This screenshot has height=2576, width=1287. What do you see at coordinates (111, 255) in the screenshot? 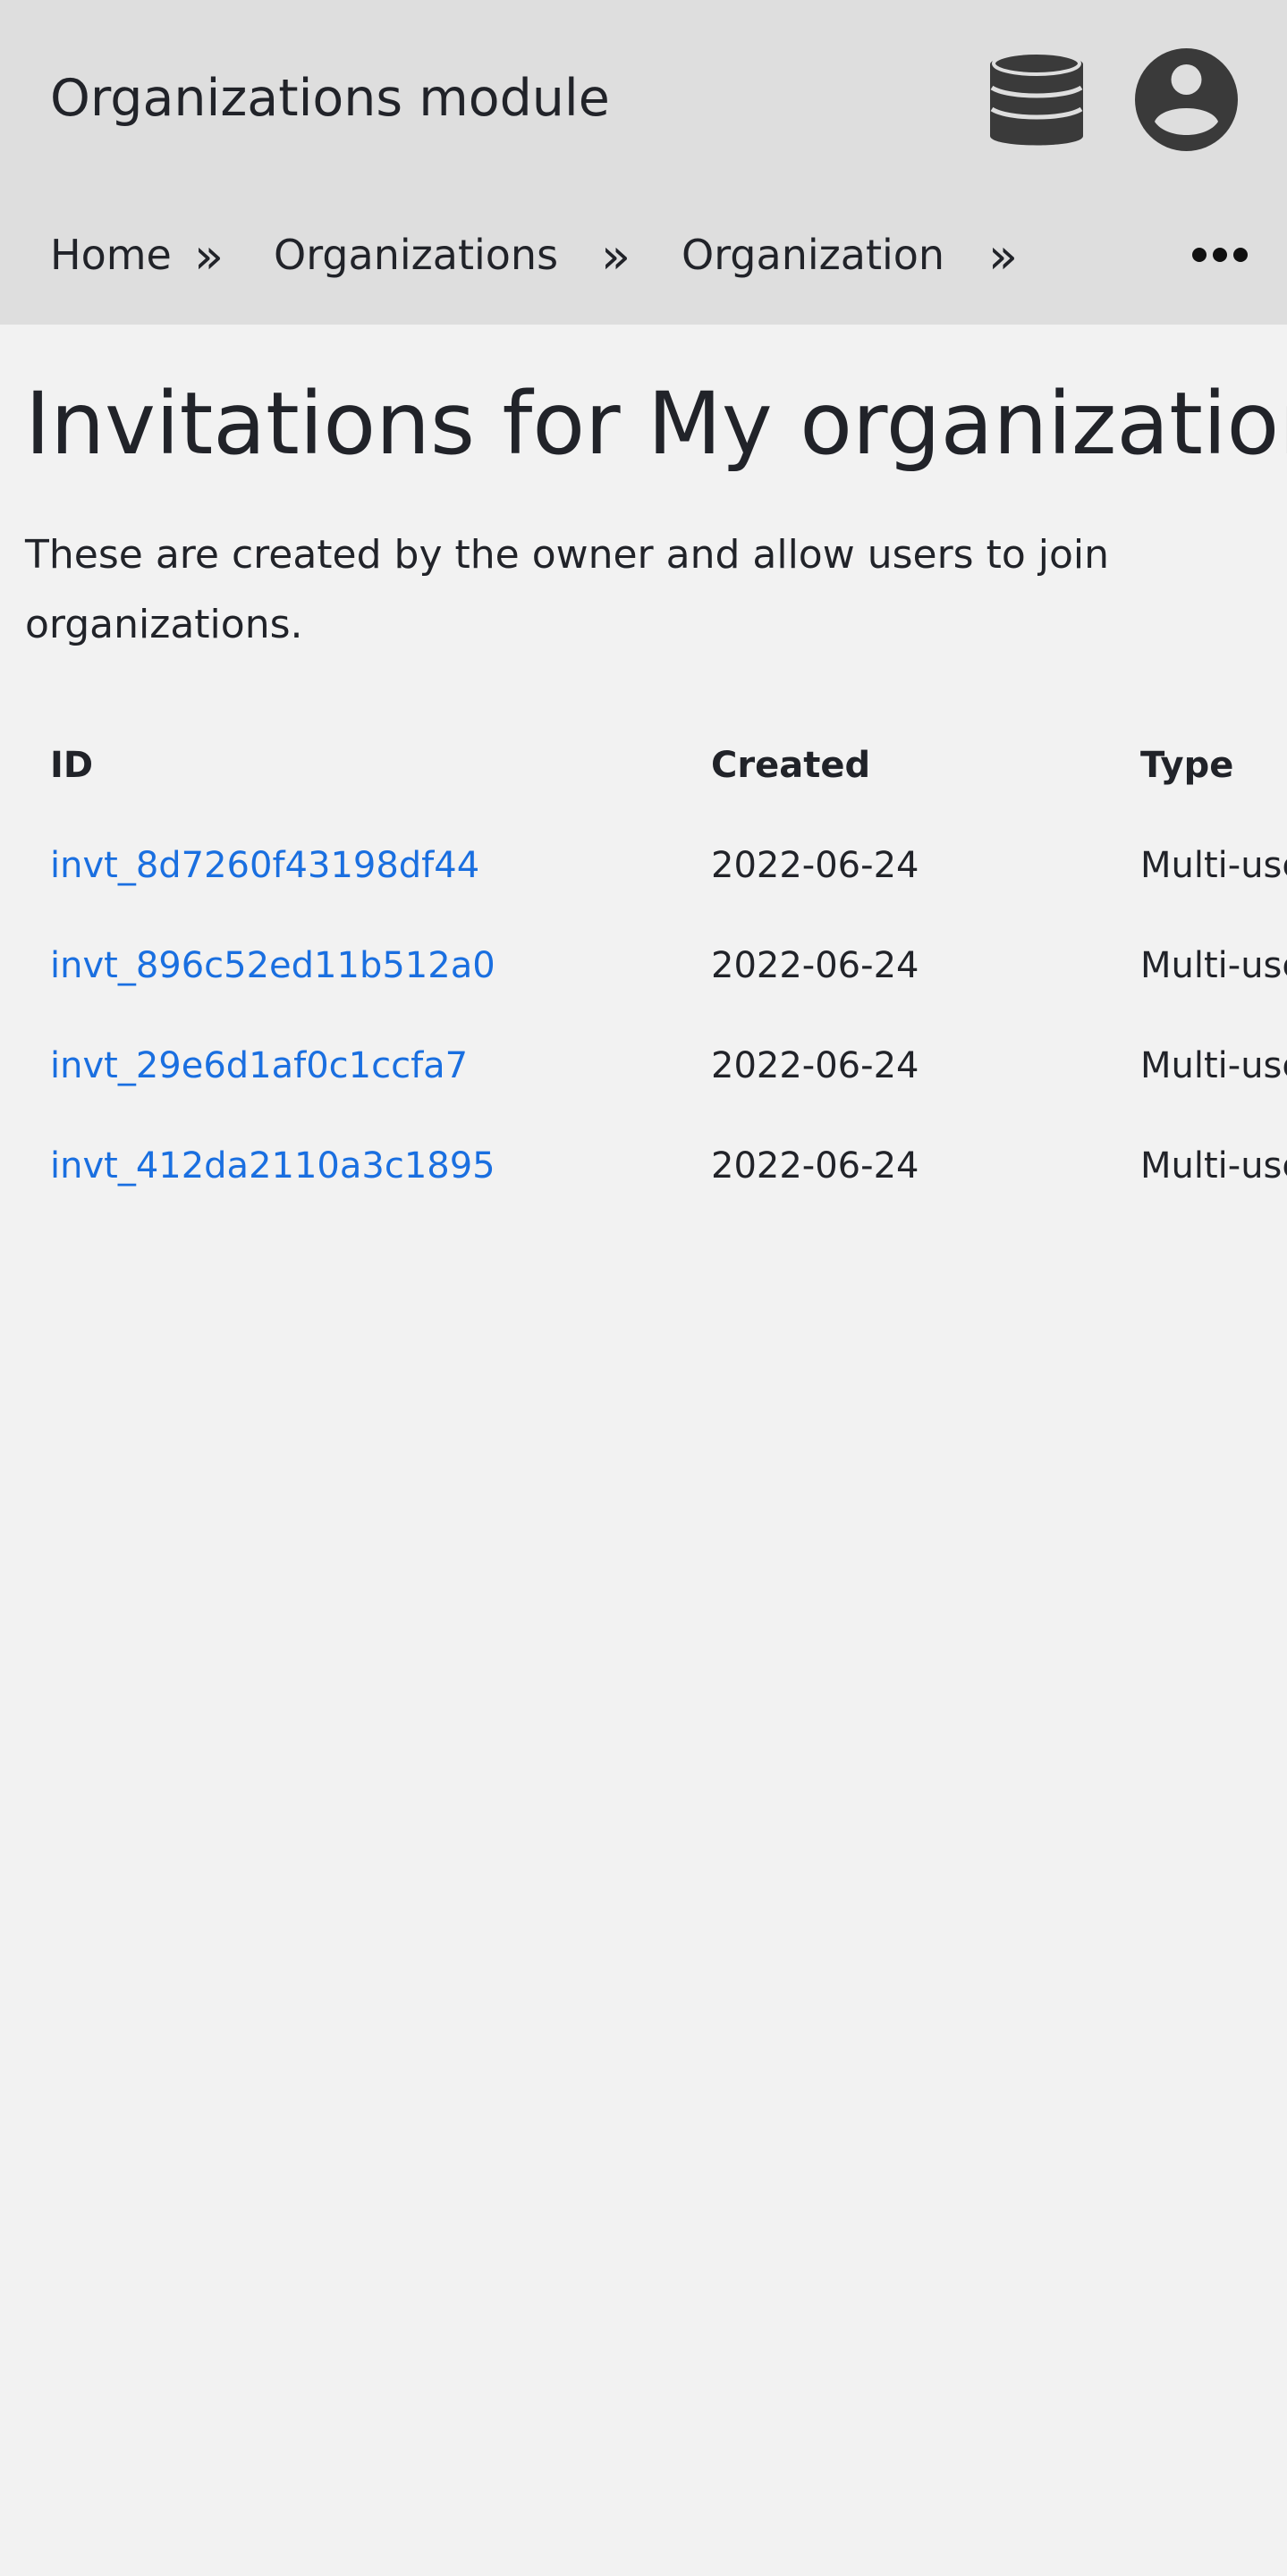
I see `breadcrumb-home: Home` at bounding box center [111, 255].